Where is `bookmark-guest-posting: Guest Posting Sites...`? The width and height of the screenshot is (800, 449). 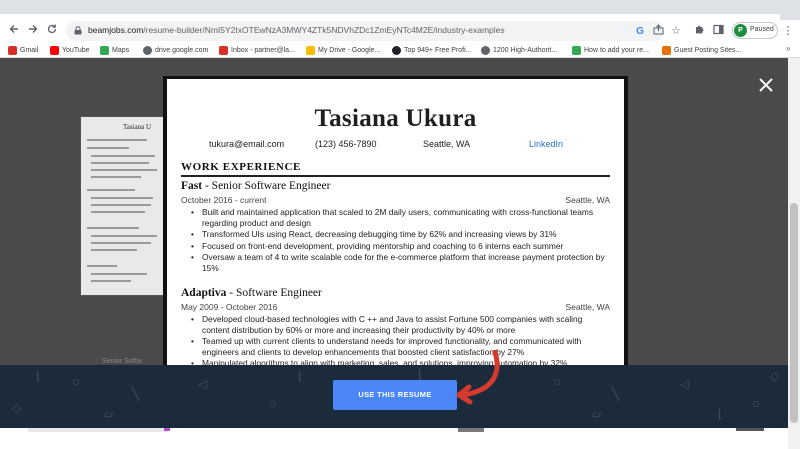 bookmark-guest-posting: Guest Posting Sites... is located at coordinates (701, 50).